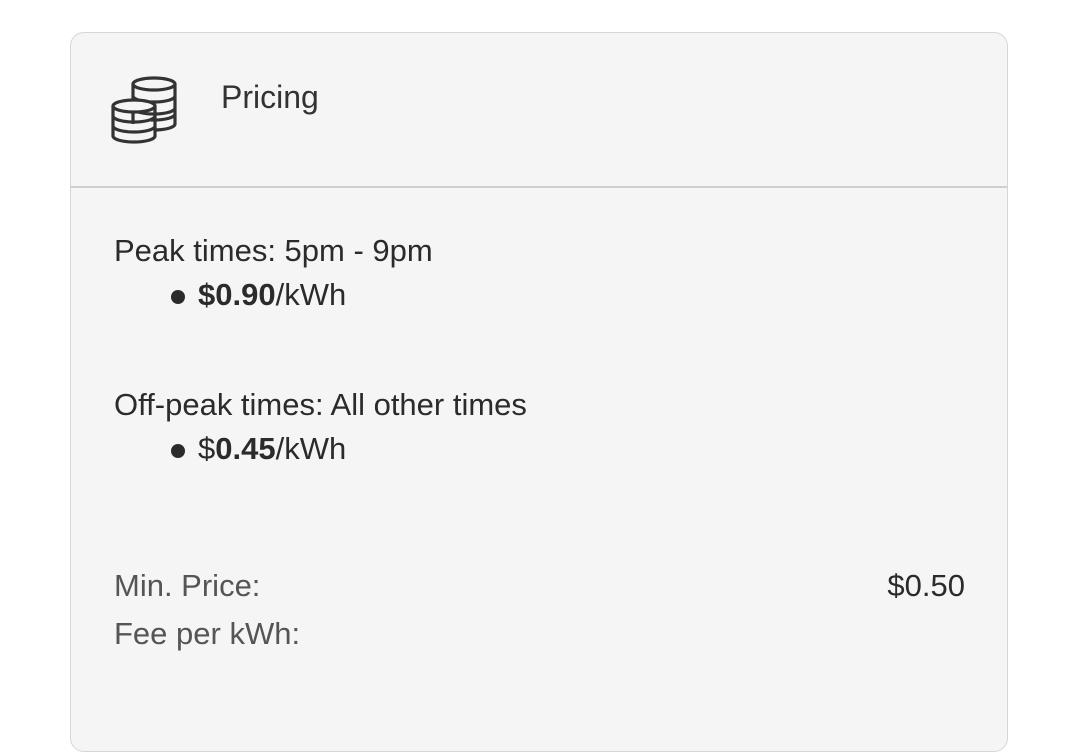 The image size is (1080, 752). Describe the element at coordinates (539, 634) in the screenshot. I see `fee-per-kwh-row: Fee per kWh:` at that location.